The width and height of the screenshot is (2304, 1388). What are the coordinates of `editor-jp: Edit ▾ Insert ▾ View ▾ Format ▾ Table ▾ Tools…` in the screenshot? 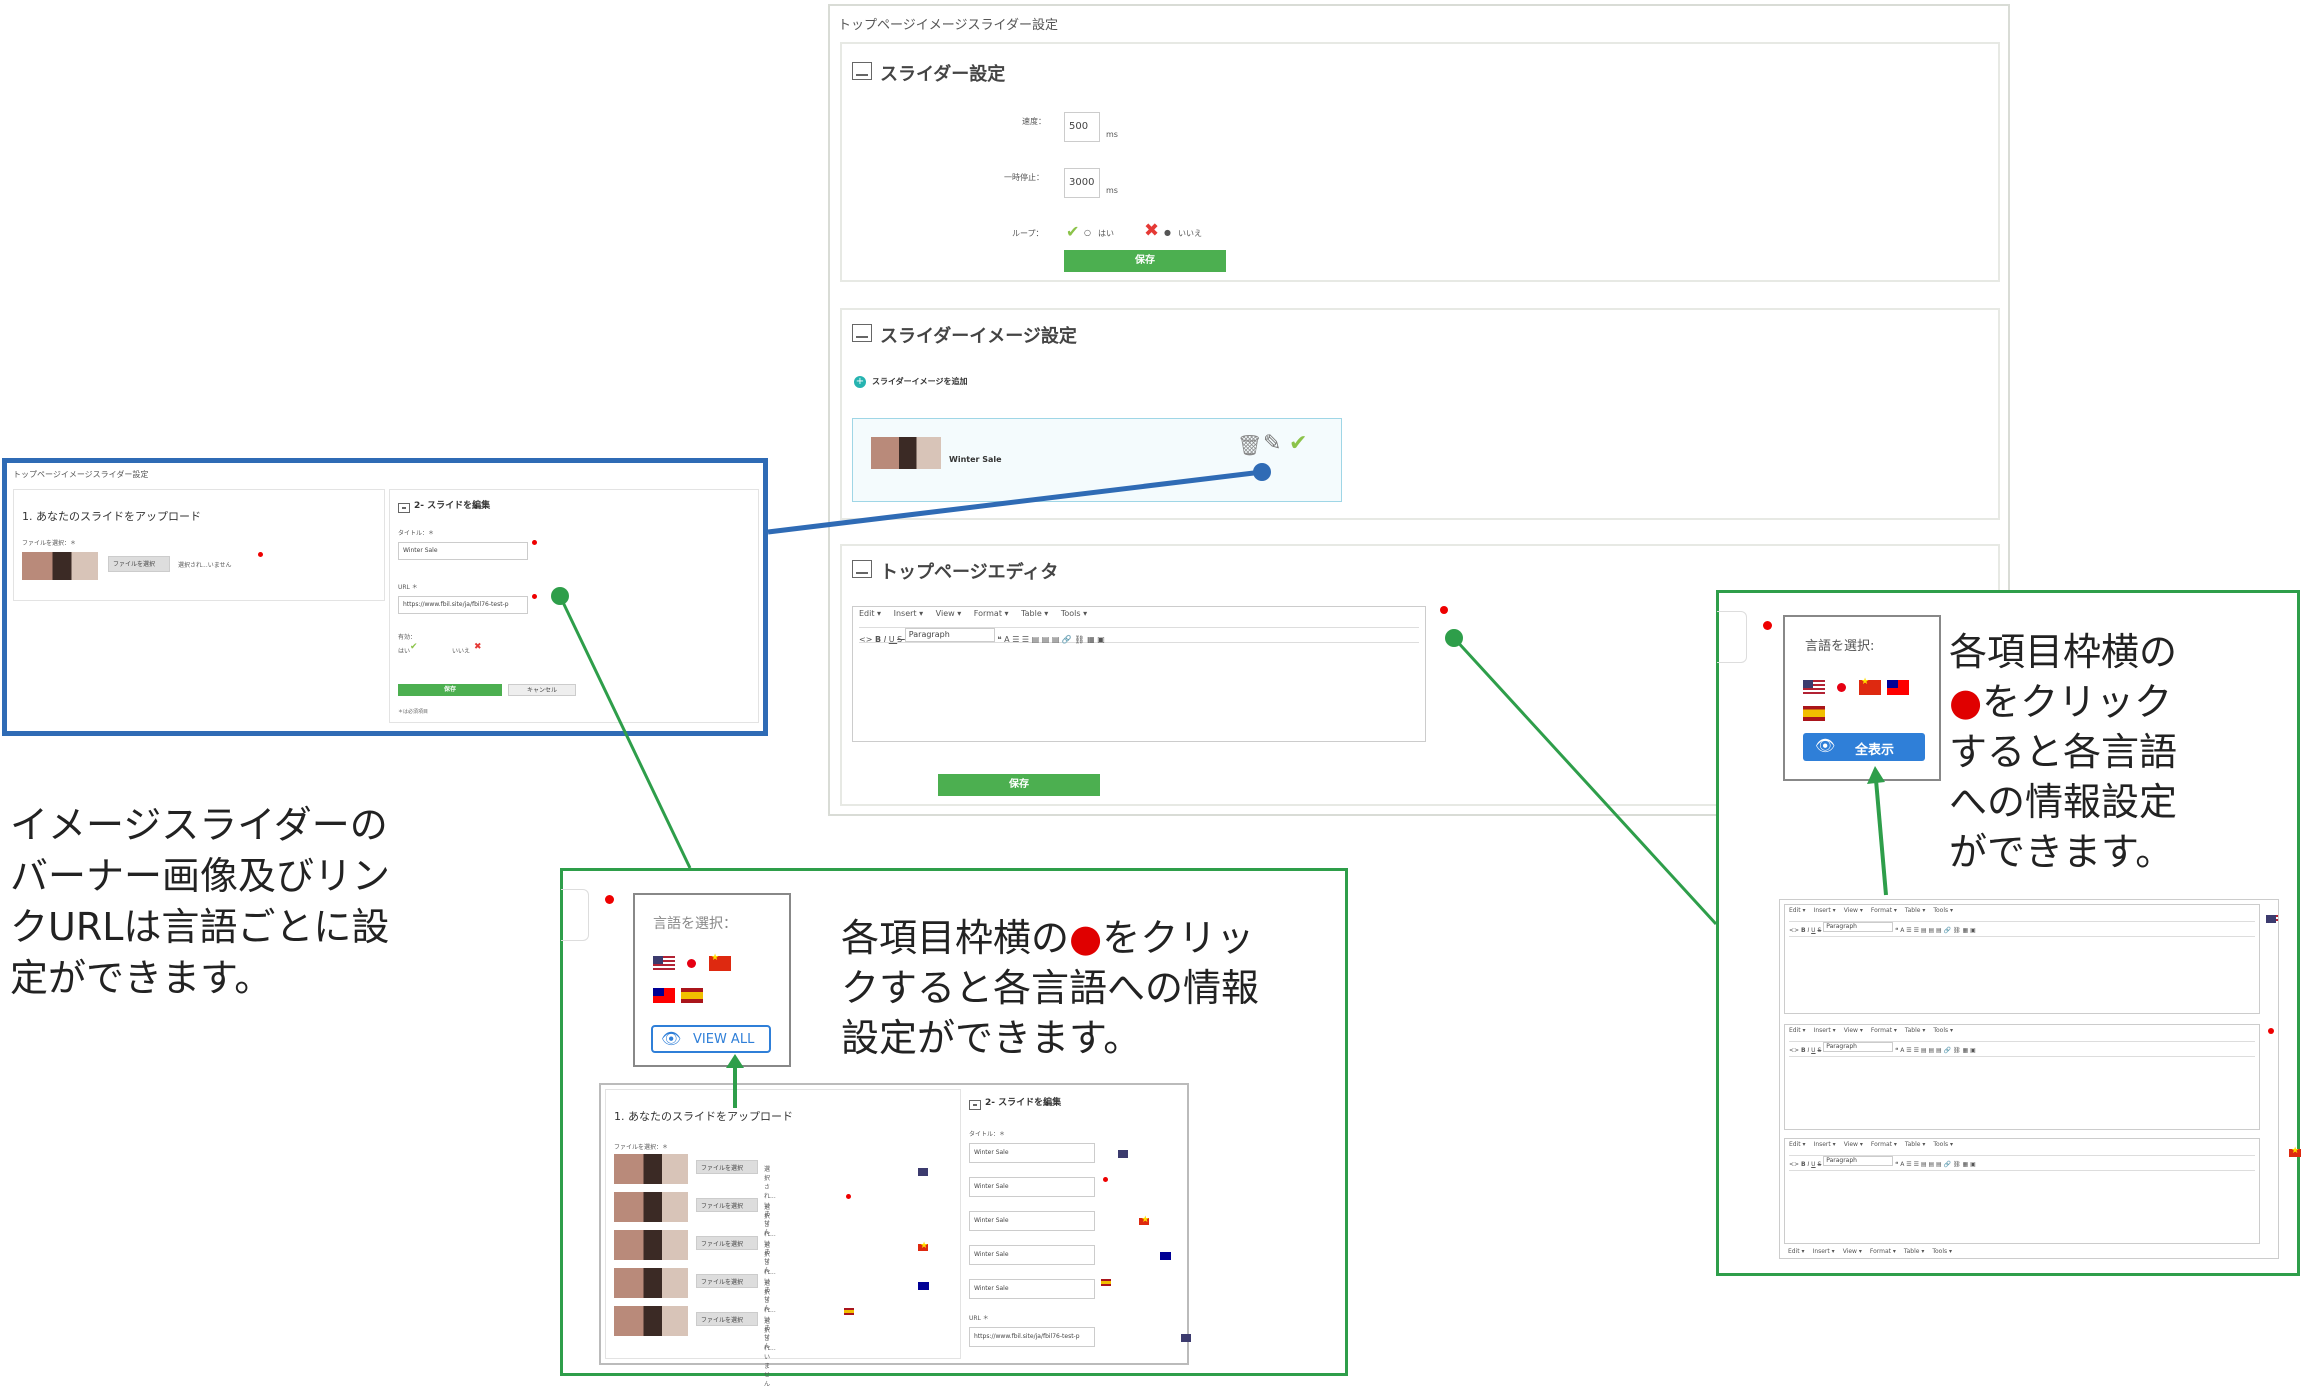 It's located at (2022, 1077).